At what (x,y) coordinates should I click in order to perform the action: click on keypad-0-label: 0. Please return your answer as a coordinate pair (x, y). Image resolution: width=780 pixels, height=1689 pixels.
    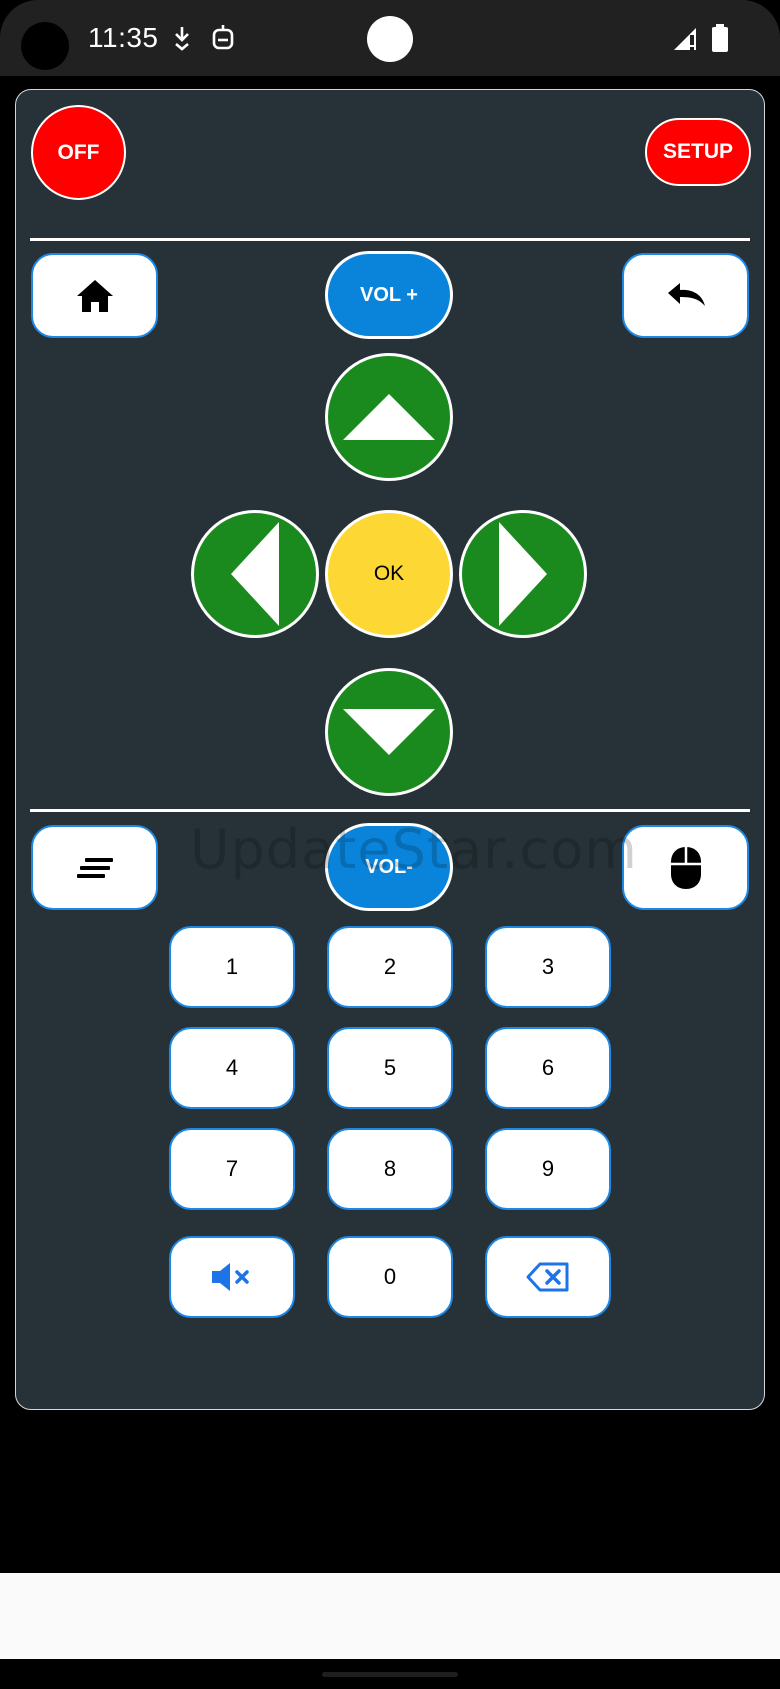
    Looking at the image, I should click on (390, 1276).